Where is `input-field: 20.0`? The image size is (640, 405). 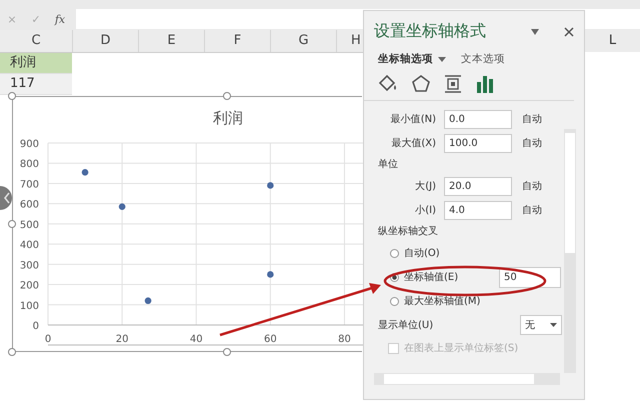 input-field: 20.0 is located at coordinates (478, 186).